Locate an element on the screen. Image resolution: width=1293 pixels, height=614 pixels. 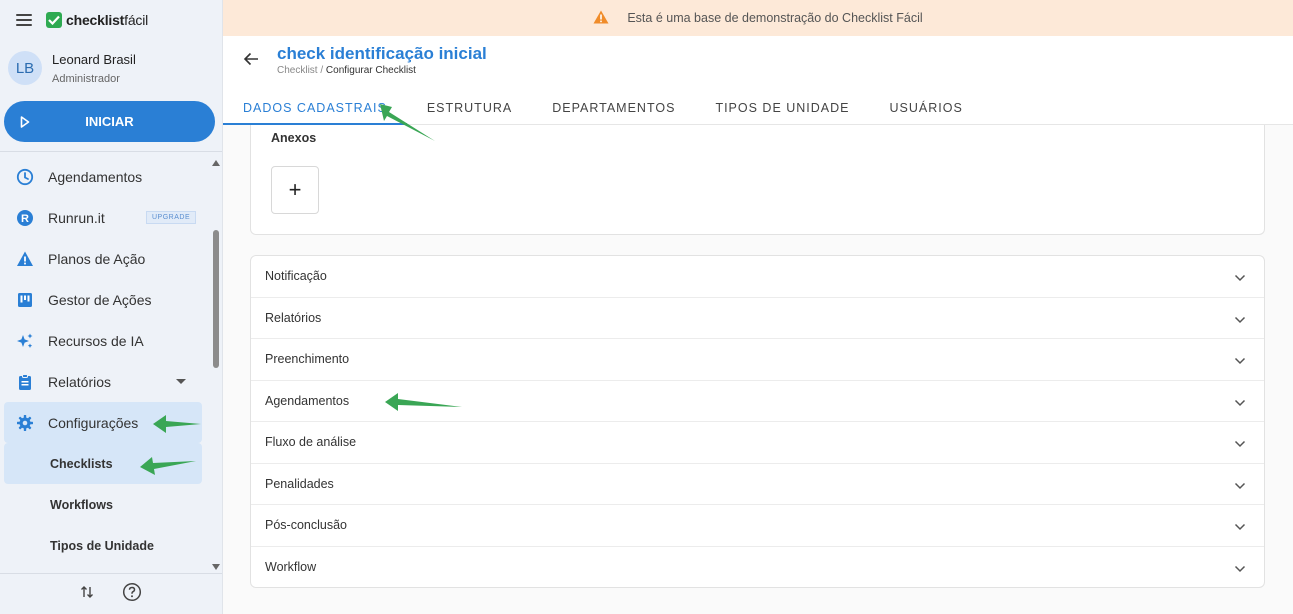
accordion-item-agendamentos: Agendamentos is located at coordinates (757, 401).